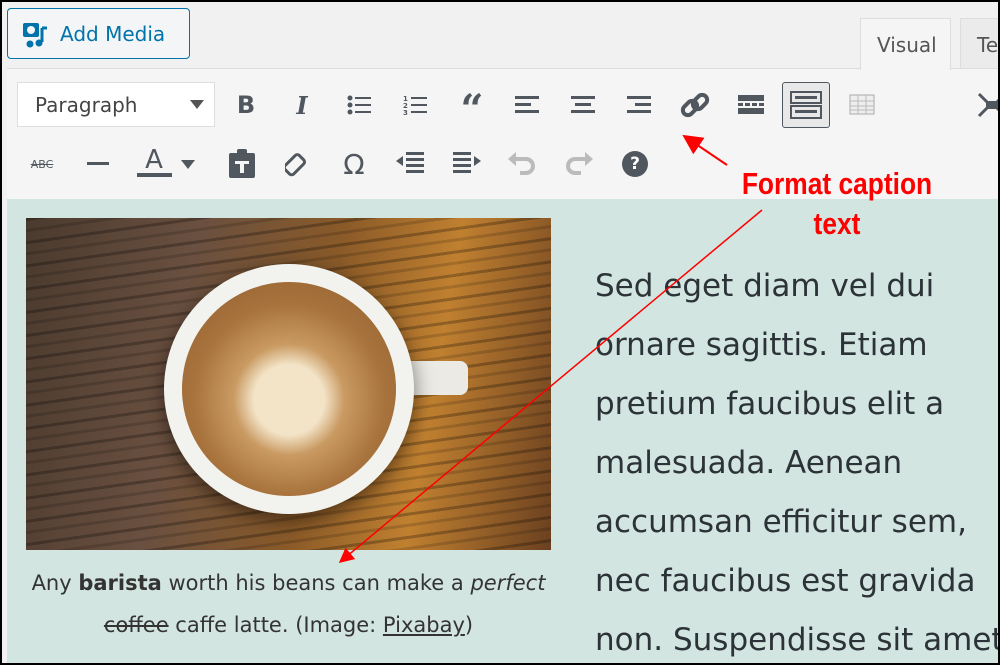 This screenshot has height=665, width=1000. I want to click on caption-strike: coffee, so click(136, 625).